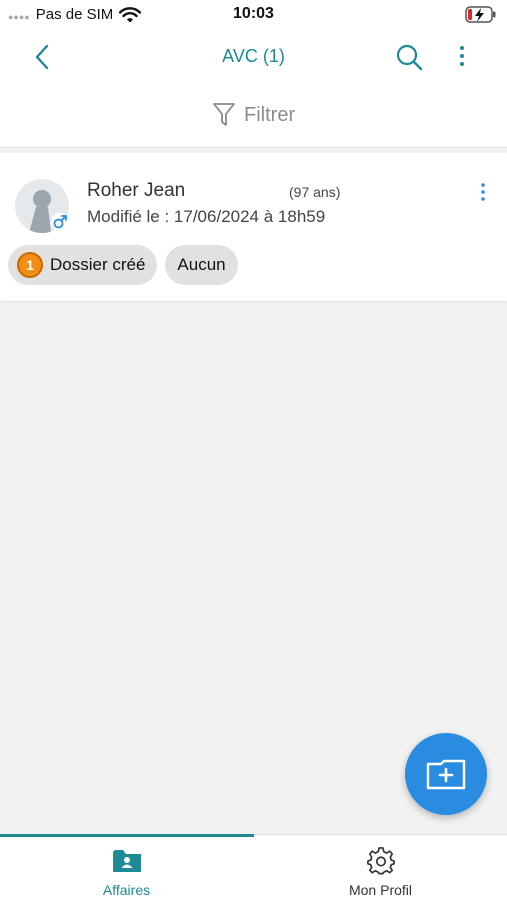 The height and width of the screenshot is (900, 507). Describe the element at coordinates (462, 57) in the screenshot. I see `more-vertical-icon` at that location.